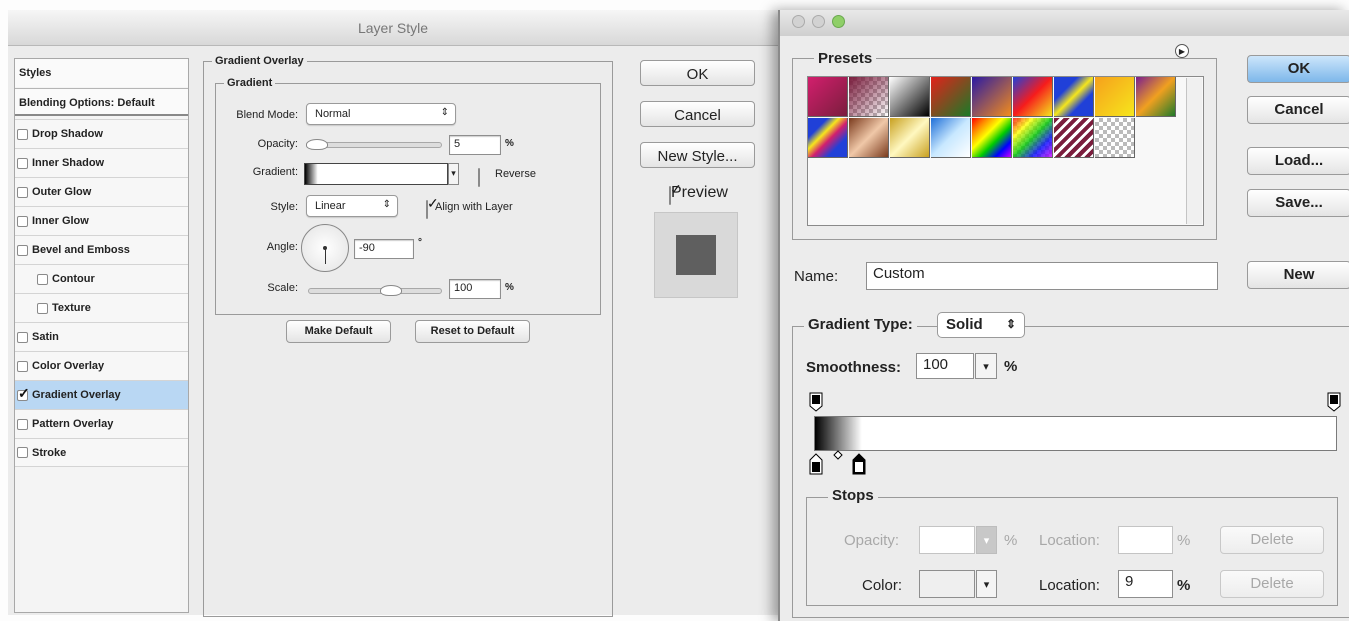 This screenshot has height=621, width=1349. I want to click on close-window-icon, so click(798, 21).